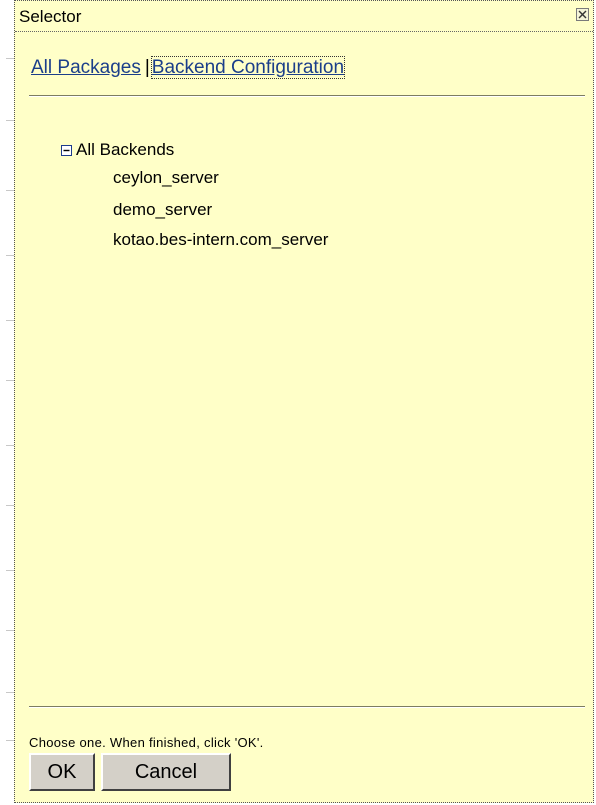 Image resolution: width=596 pixels, height=805 pixels. What do you see at coordinates (248, 67) in the screenshot?
I see `tab-backend-configuration: Backend Configuration` at bounding box center [248, 67].